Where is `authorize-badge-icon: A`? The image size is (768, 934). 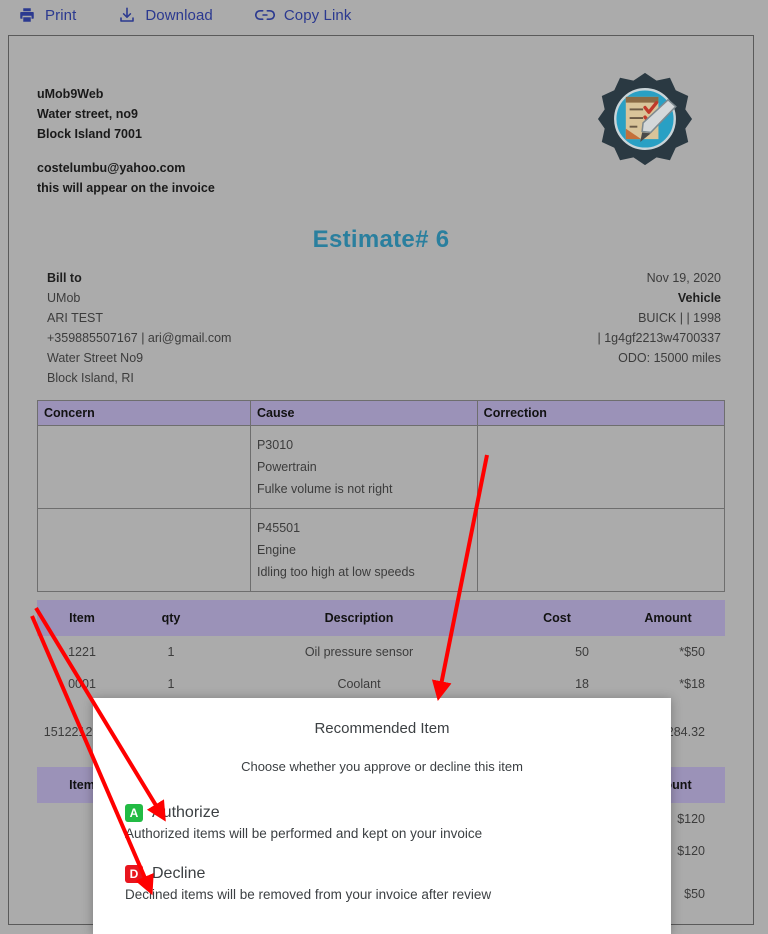 authorize-badge-icon: A is located at coordinates (134, 813).